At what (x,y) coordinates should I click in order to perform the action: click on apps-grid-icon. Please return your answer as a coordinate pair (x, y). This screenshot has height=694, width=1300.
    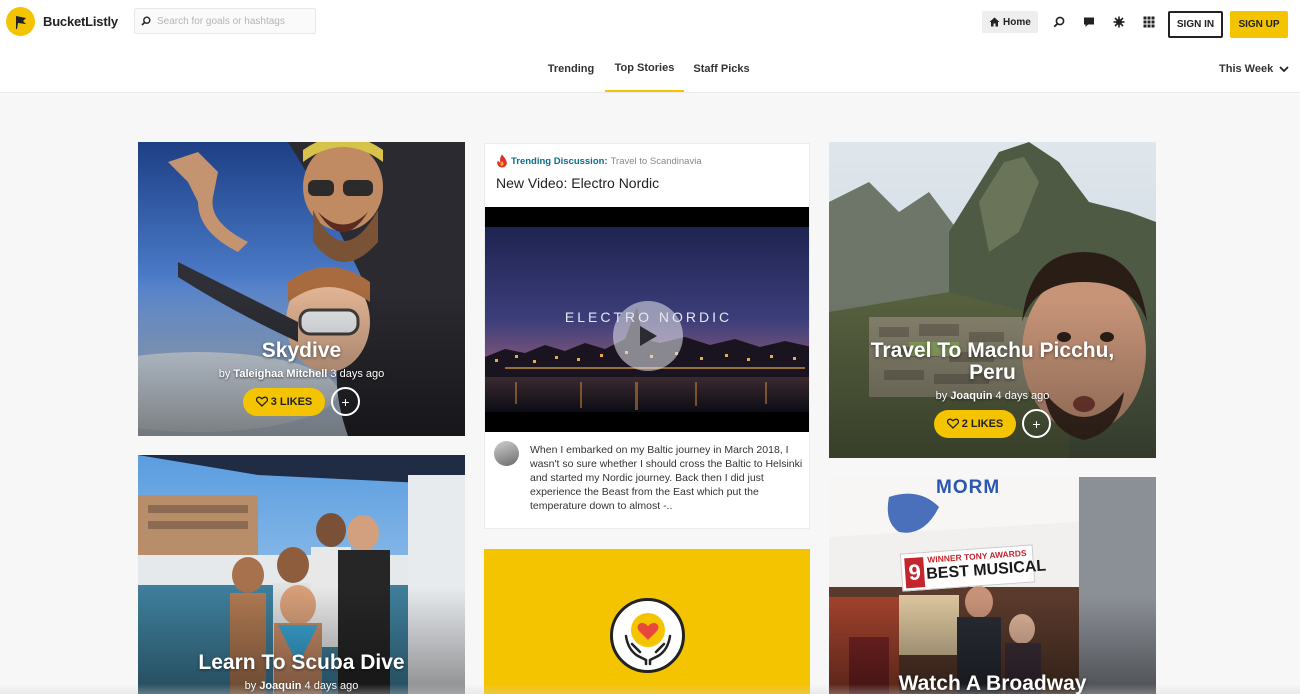
    Looking at the image, I should click on (1149, 22).